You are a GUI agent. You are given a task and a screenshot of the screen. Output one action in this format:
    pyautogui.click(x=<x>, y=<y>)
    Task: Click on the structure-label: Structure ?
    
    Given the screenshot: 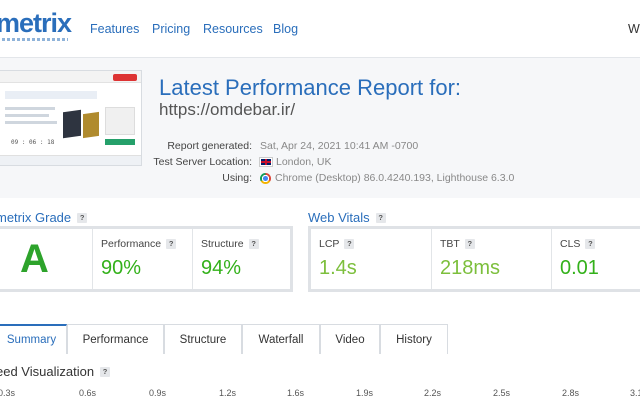 What is the action you would take?
    pyautogui.click(x=230, y=244)
    